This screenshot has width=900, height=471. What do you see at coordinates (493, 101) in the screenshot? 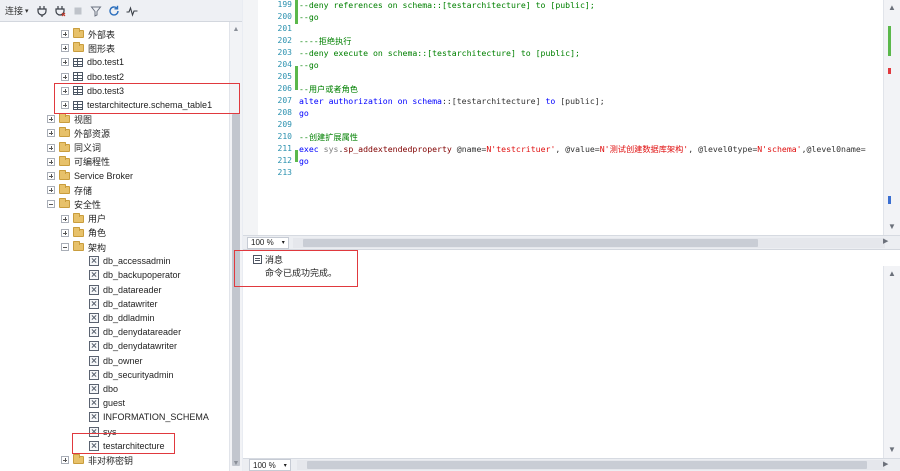
I see `code-token: ::[testarchitecture]` at bounding box center [493, 101].